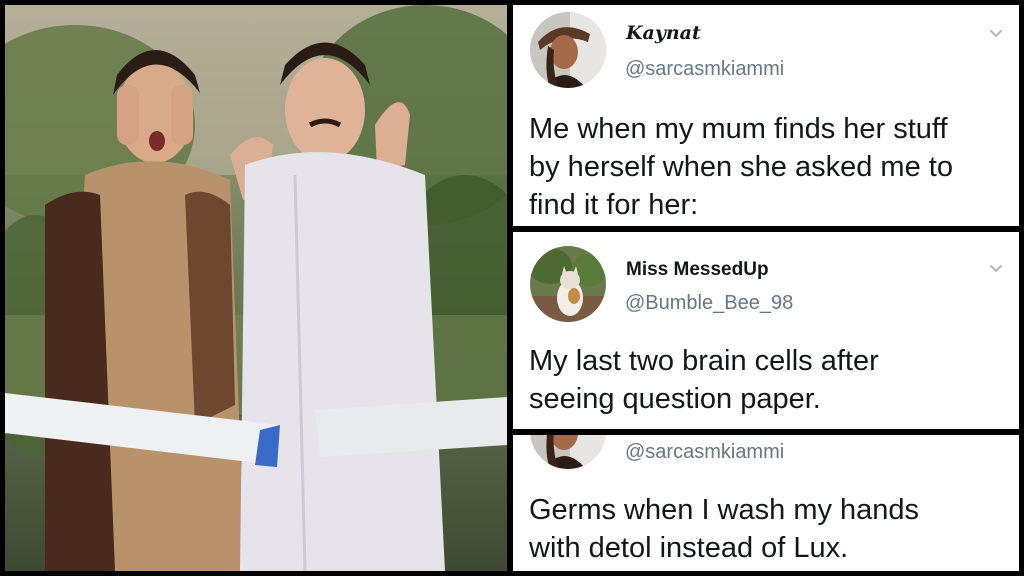  Describe the element at coordinates (663, 33) in the screenshot. I see `display-name: Kaynat` at that location.